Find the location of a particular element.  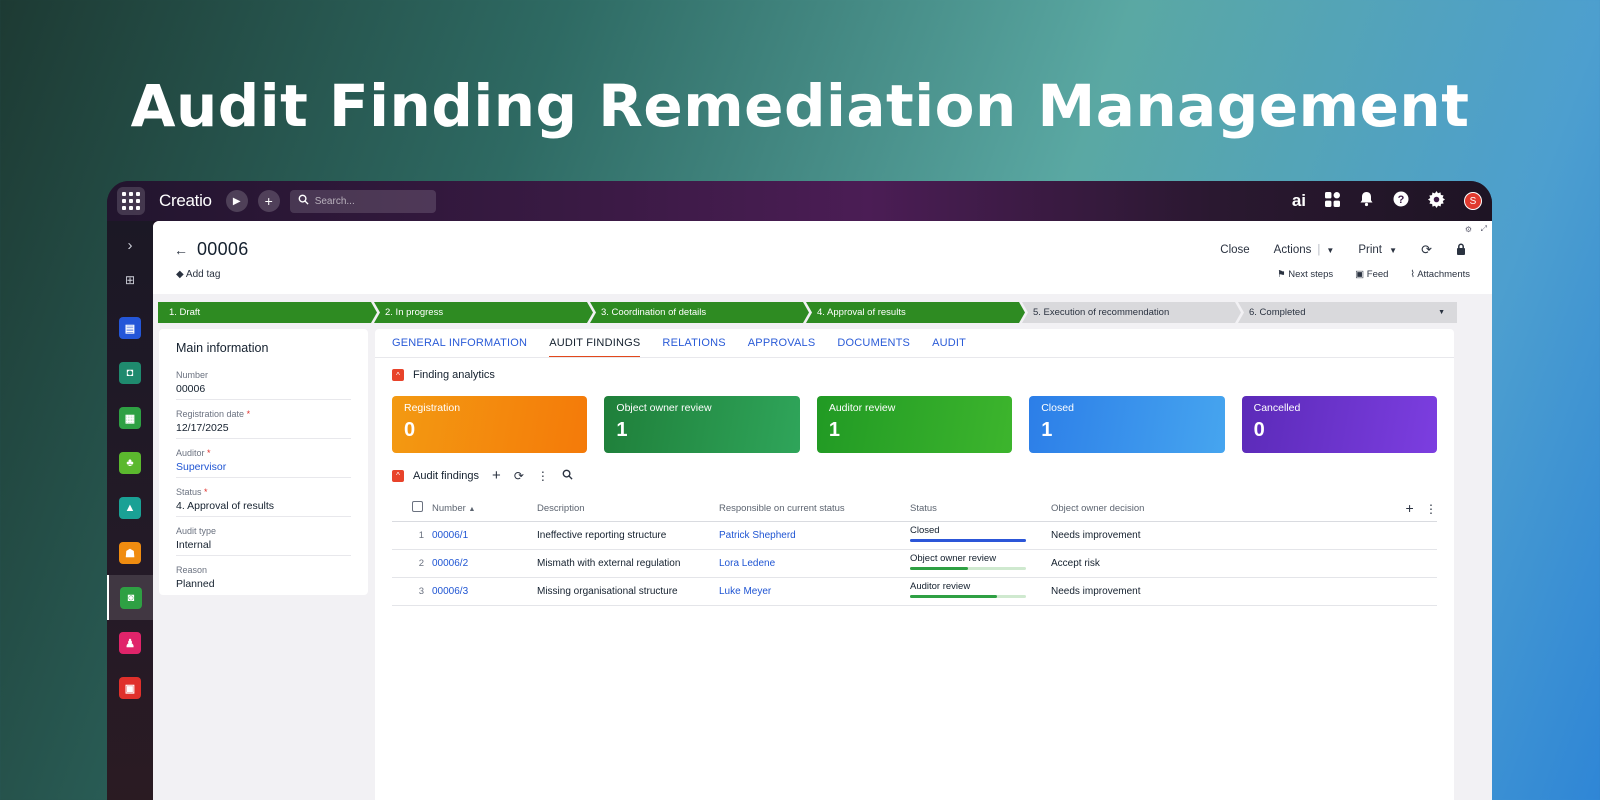

stage-in-progress: 2. In progress is located at coordinates (483, 312).